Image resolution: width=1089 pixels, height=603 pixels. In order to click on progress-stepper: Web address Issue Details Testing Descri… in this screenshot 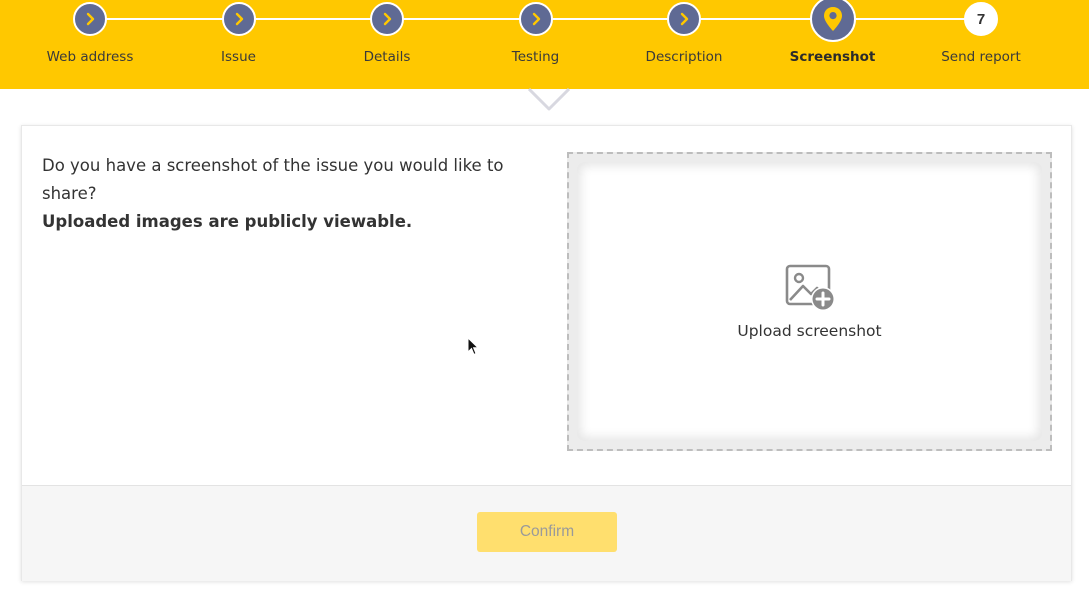, I will do `click(544, 44)`.